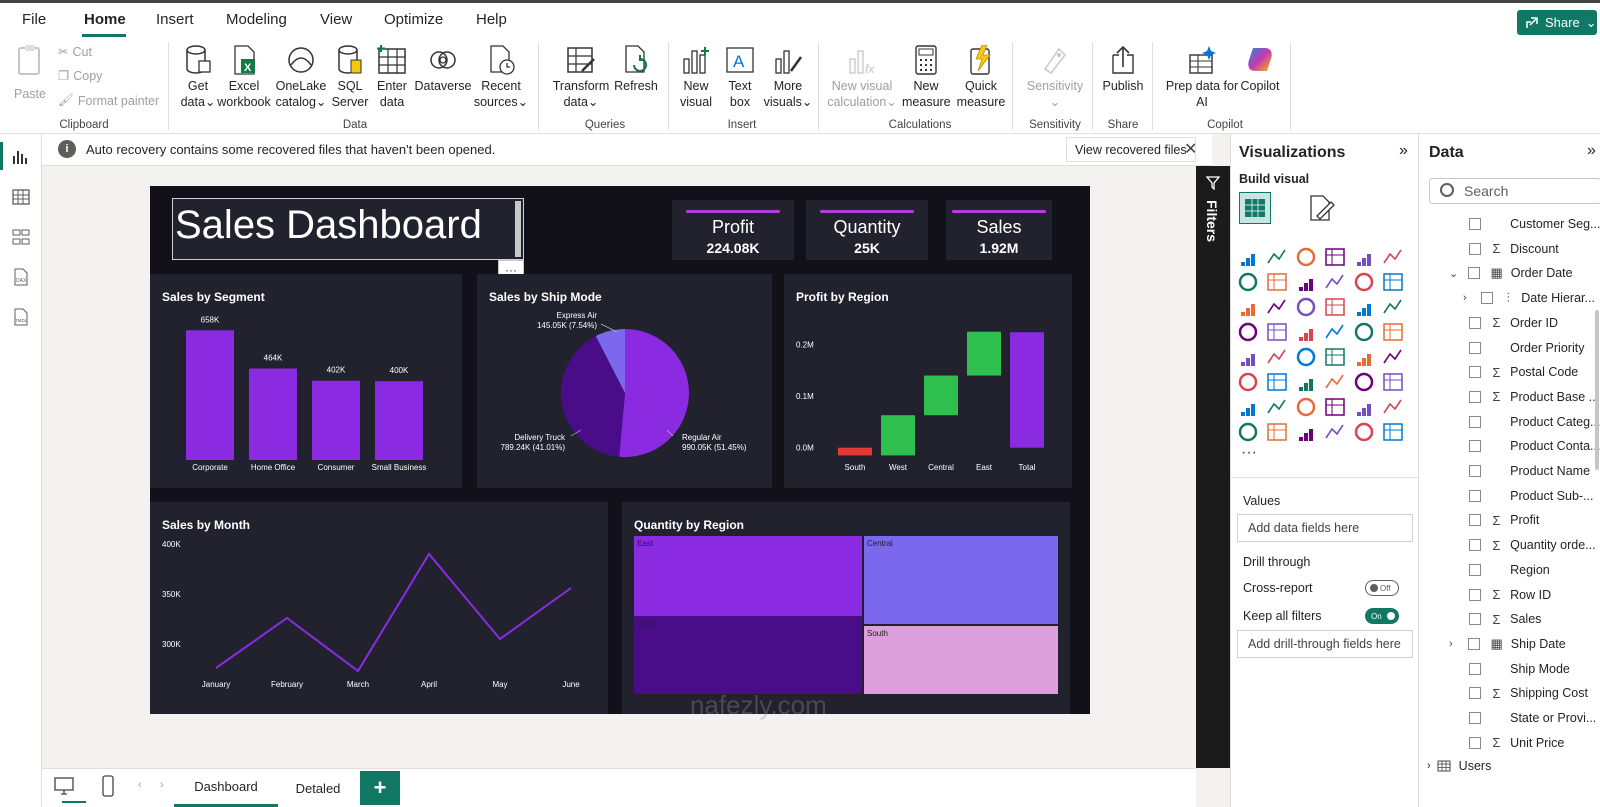  I want to click on refresh-button: Refresh, so click(636, 69).